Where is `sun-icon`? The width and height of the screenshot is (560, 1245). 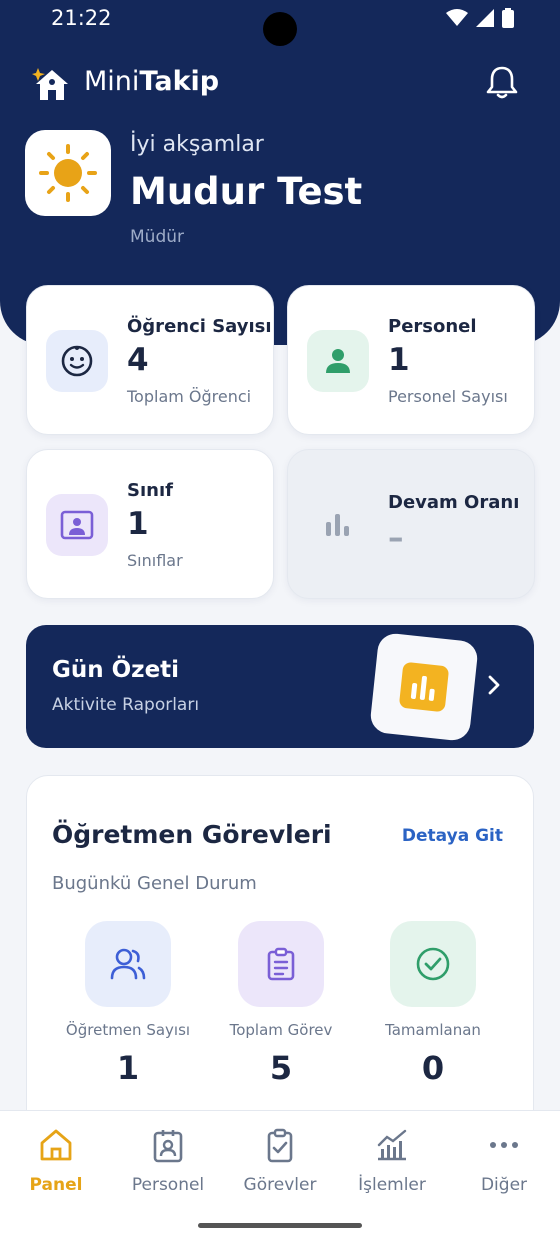
sun-icon is located at coordinates (68, 173).